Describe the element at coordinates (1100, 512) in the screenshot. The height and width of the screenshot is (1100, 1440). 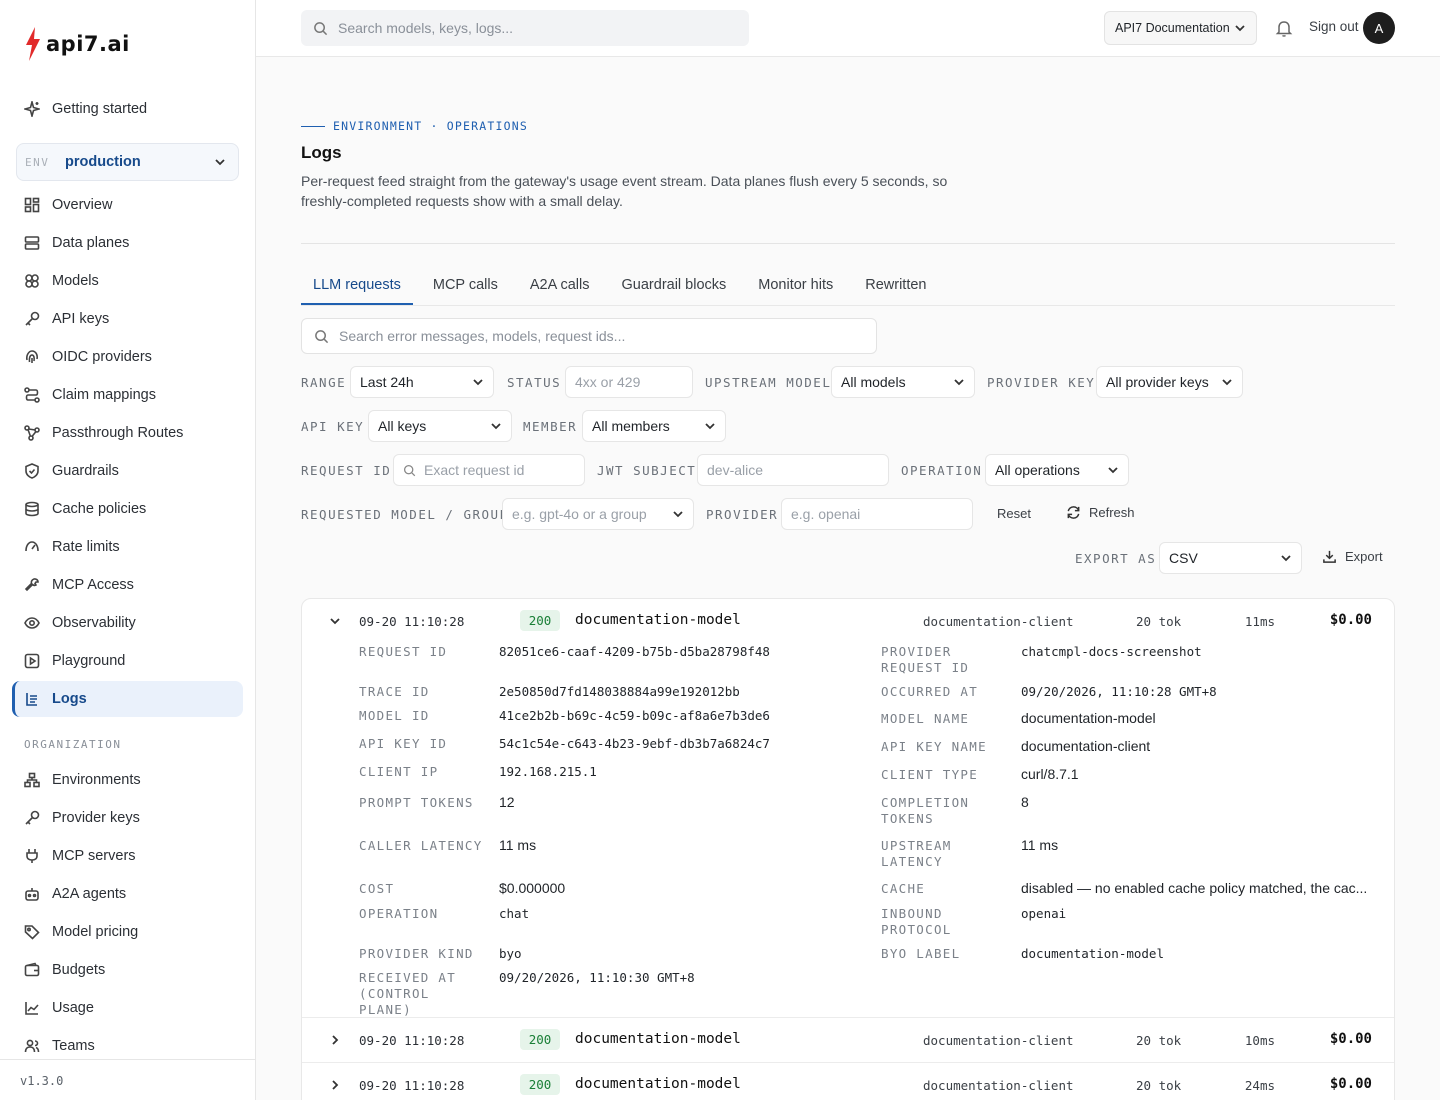
I see `refresh-button: Refresh` at that location.